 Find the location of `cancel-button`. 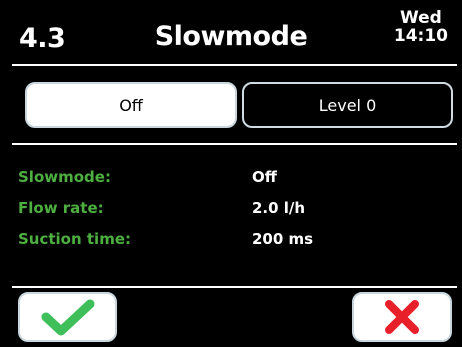

cancel-button is located at coordinates (402, 317).